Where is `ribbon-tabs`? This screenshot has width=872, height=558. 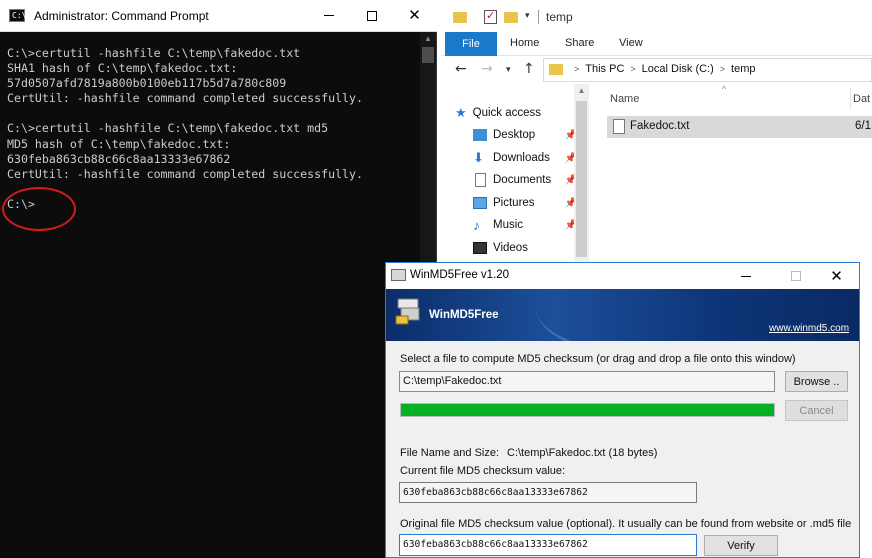 ribbon-tabs is located at coordinates (656, 44).